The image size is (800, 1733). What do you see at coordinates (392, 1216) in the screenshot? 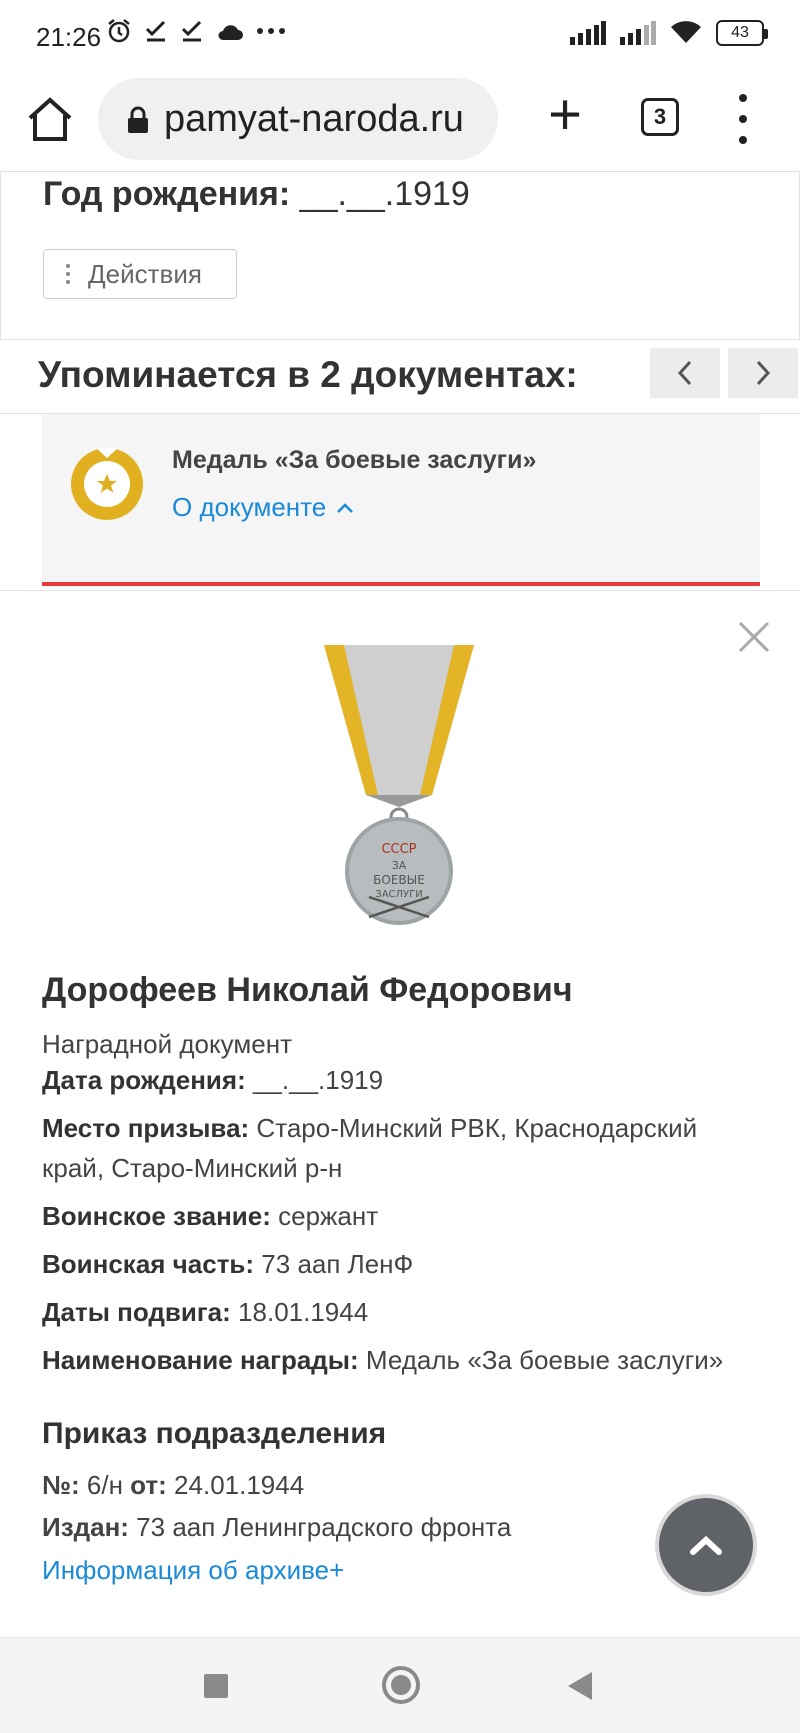
I see `field-row: Воинское звание: сержант` at bounding box center [392, 1216].